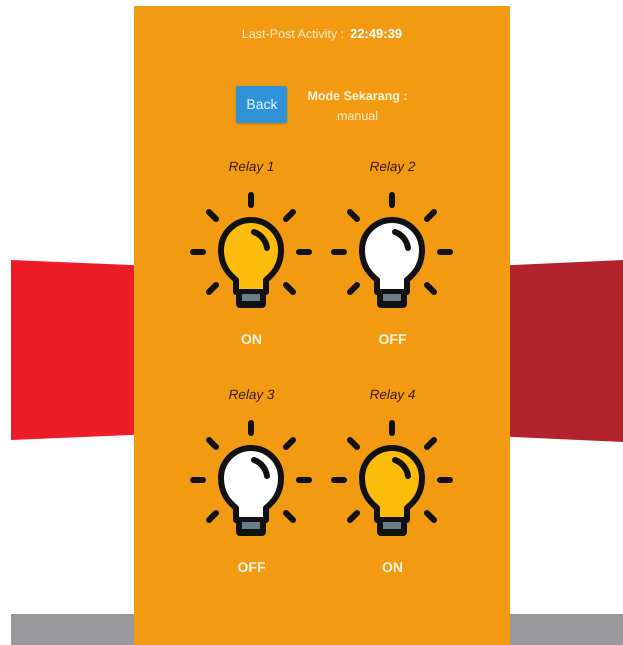 This screenshot has width=623, height=645. I want to click on mode-value: manual, so click(357, 116).